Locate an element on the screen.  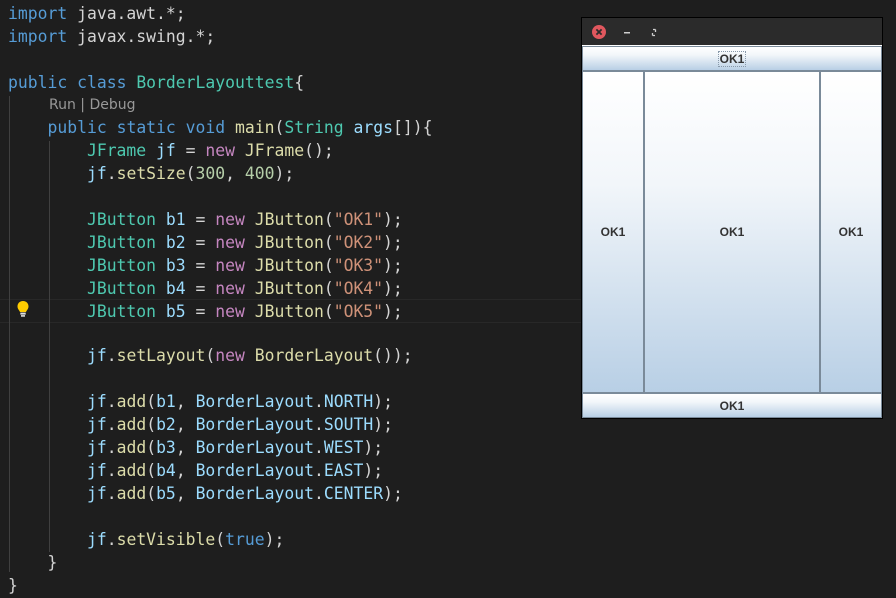
close-icon is located at coordinates (599, 32).